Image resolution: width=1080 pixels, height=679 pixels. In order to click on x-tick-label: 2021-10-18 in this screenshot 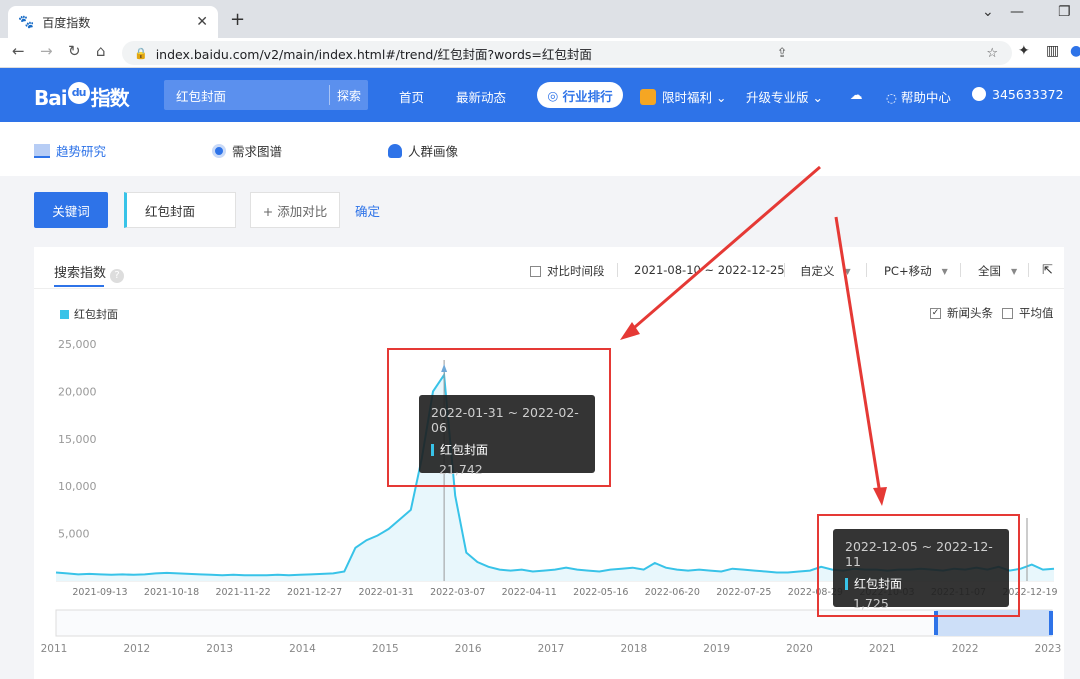, I will do `click(171, 592)`.